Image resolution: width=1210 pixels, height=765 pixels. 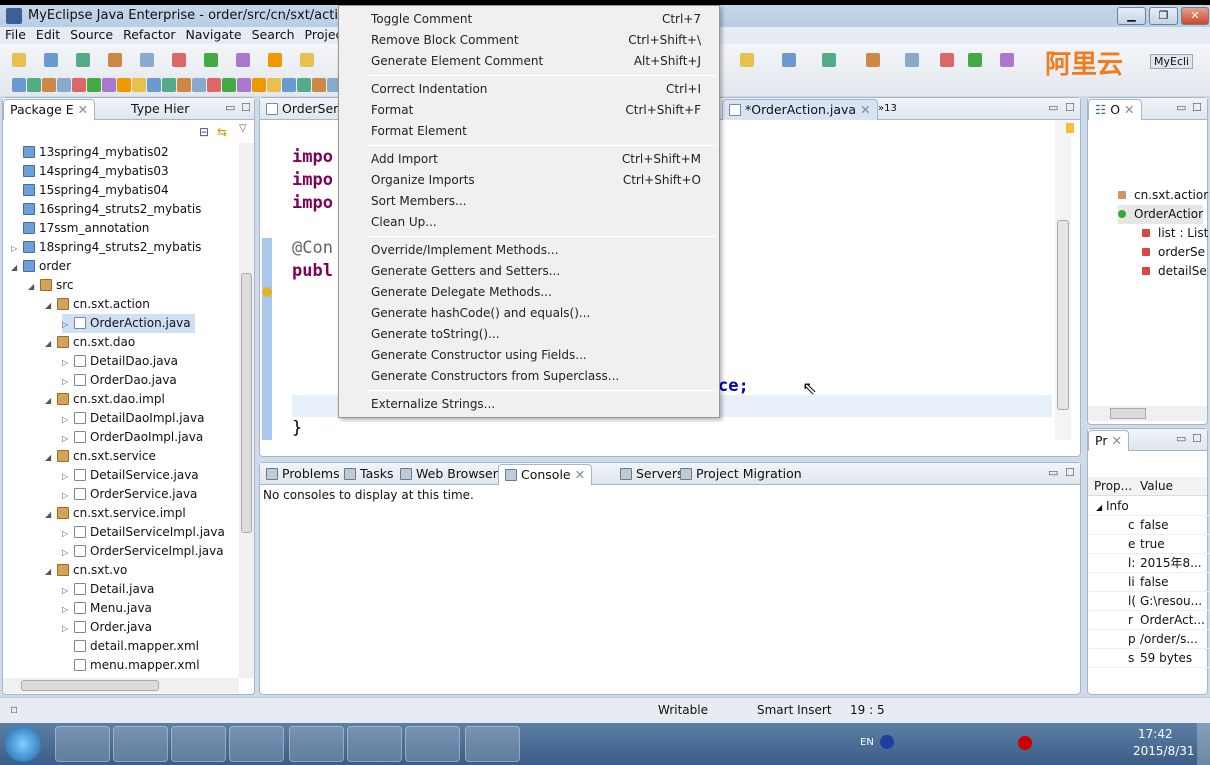 I want to click on tab-problems: Problems, so click(x=303, y=474).